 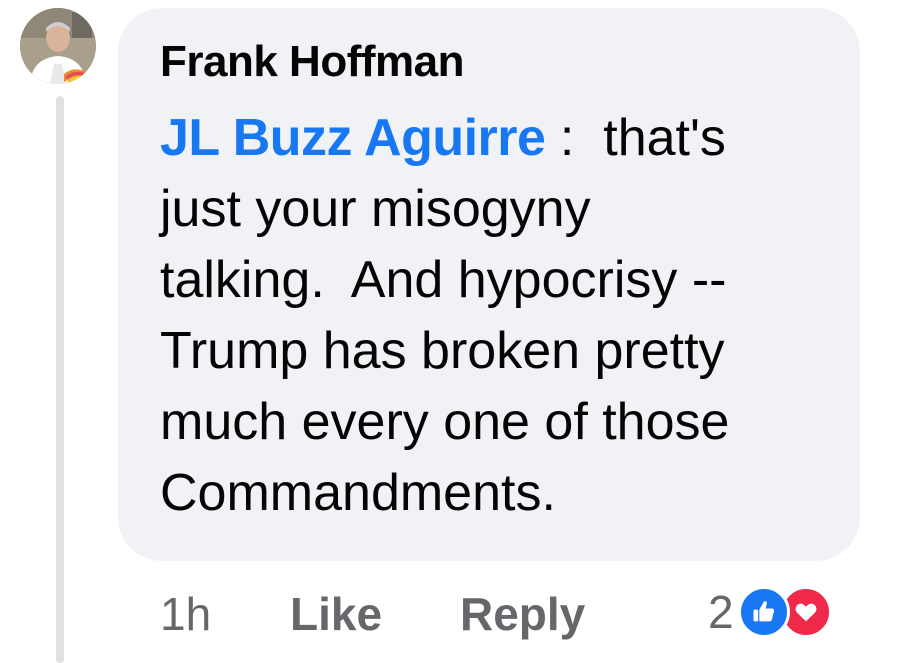 What do you see at coordinates (358, 493) in the screenshot?
I see `comment-line-6: Commandments.` at bounding box center [358, 493].